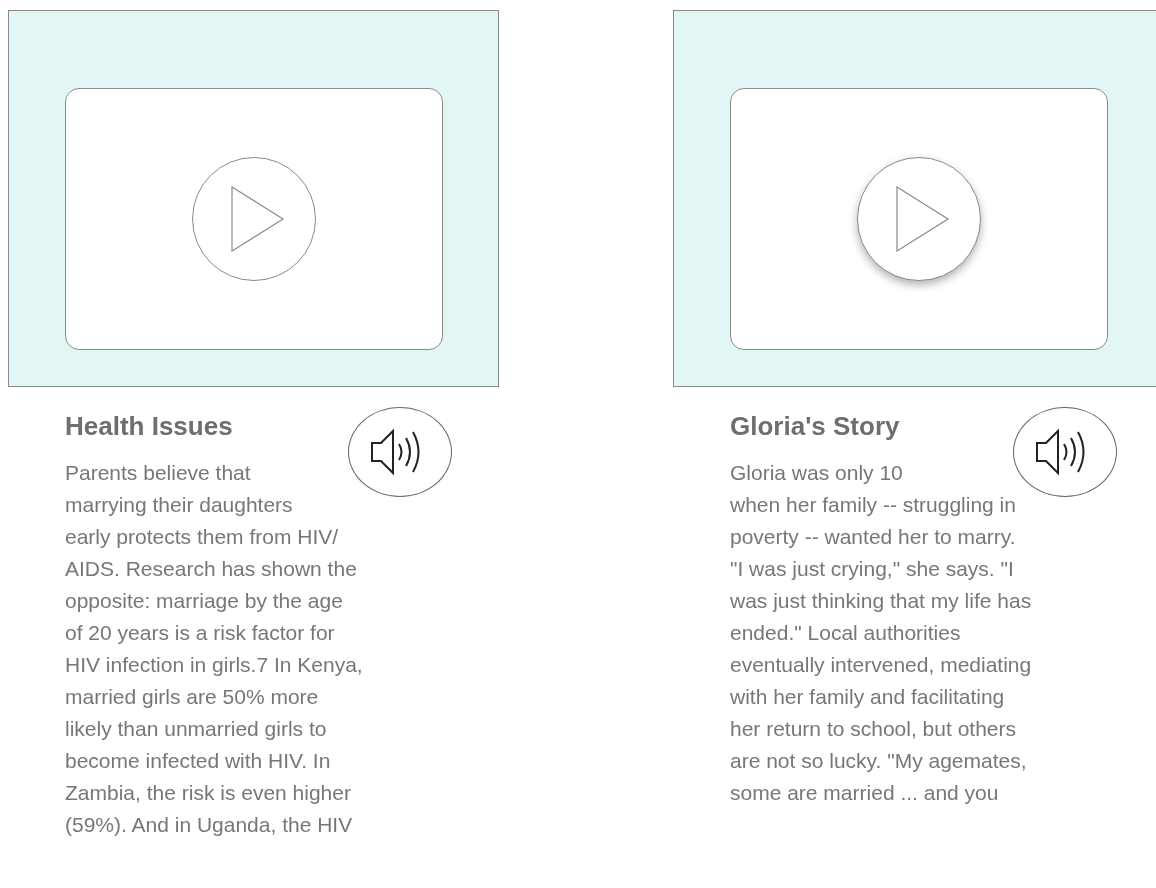 The width and height of the screenshot is (1156, 888). What do you see at coordinates (149, 426) in the screenshot?
I see `story-title: Health Issues` at bounding box center [149, 426].